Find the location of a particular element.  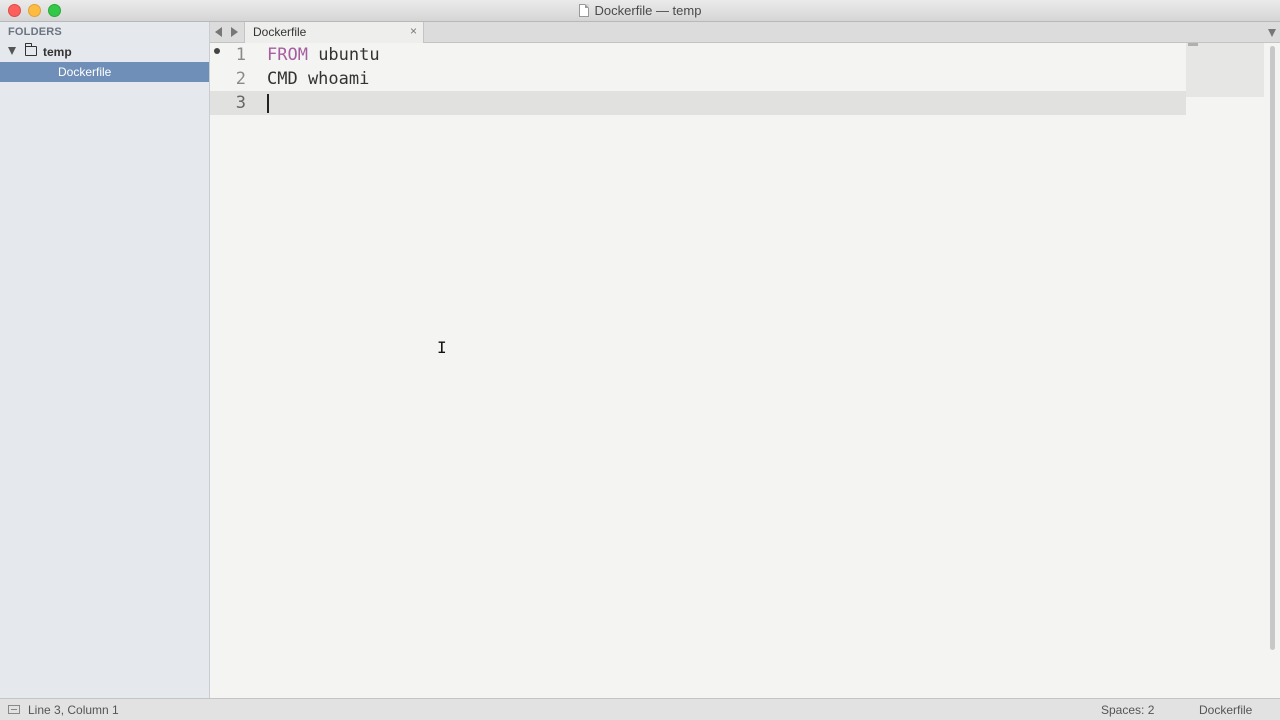

line-number: 3 is located at coordinates (240, 103).